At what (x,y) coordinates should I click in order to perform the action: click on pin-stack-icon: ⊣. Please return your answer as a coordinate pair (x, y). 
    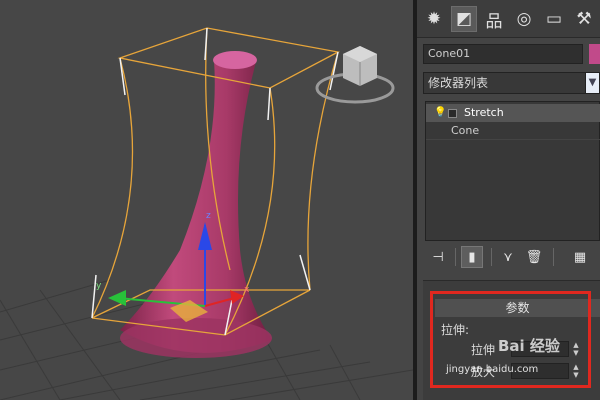
    Looking at the image, I should click on (438, 257).